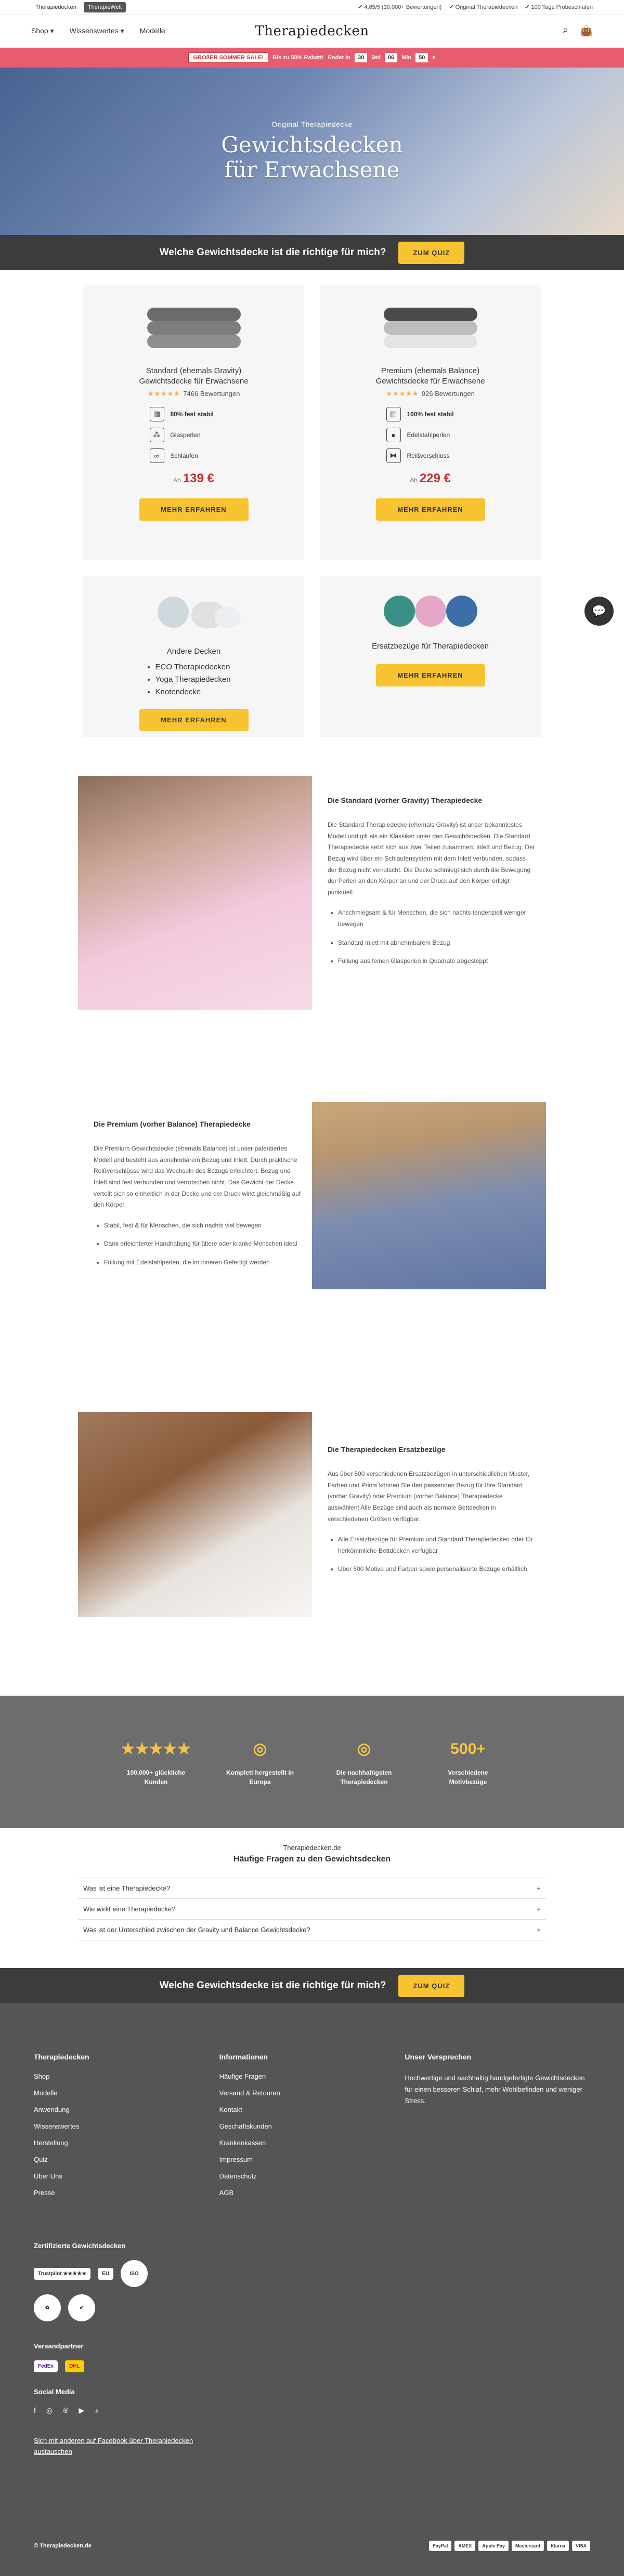 This screenshot has height=2576, width=624. What do you see at coordinates (387, 1449) in the screenshot?
I see `section-title: Die Therapiedecken Ersatzbezüge` at bounding box center [387, 1449].